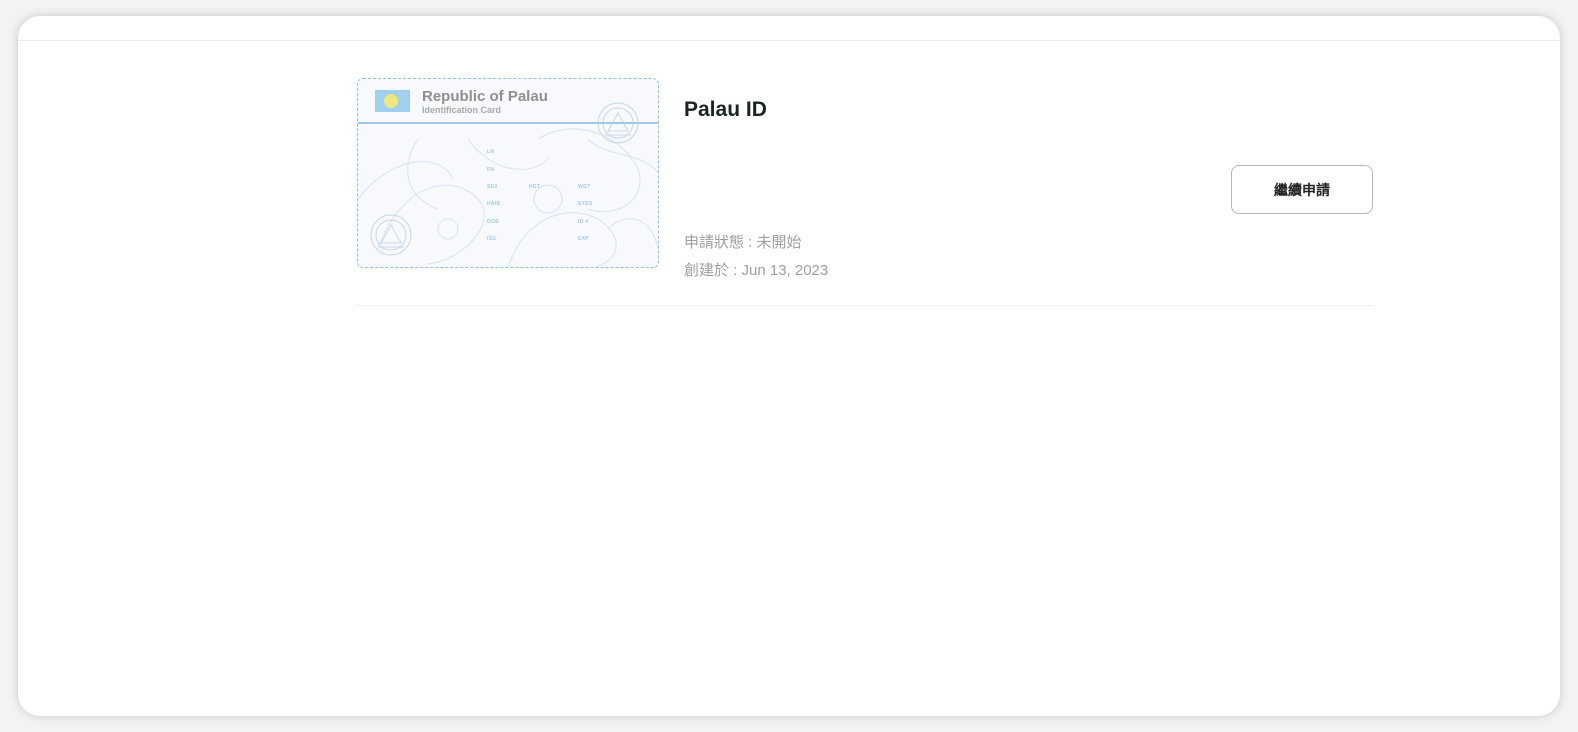  What do you see at coordinates (789, 40) in the screenshot?
I see `header-divider` at bounding box center [789, 40].